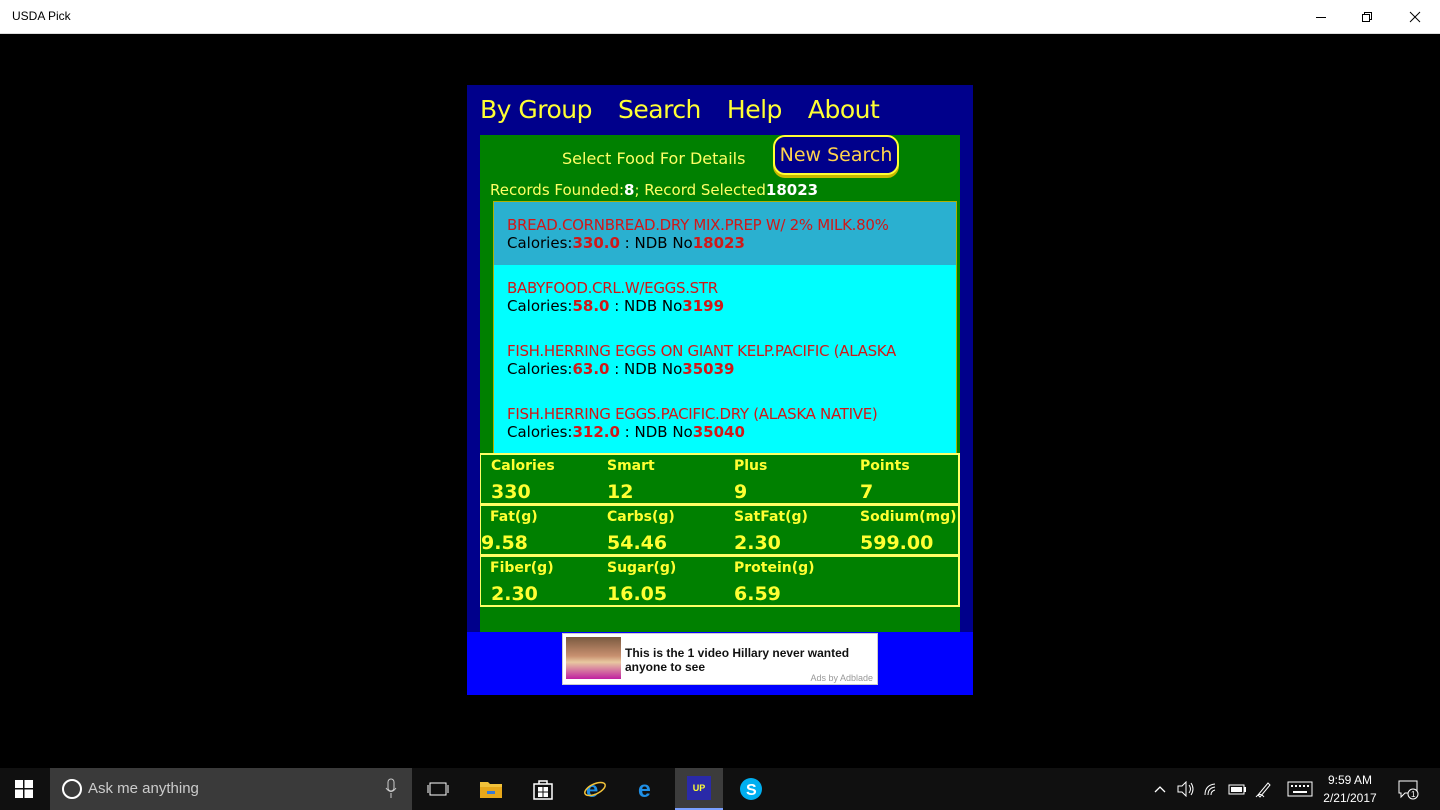  I want to click on nutrient-value: 54.46, so click(637, 543).